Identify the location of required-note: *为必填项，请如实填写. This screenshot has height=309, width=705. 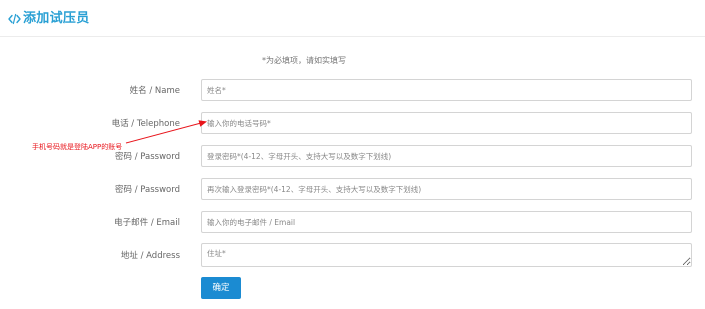
(304, 60).